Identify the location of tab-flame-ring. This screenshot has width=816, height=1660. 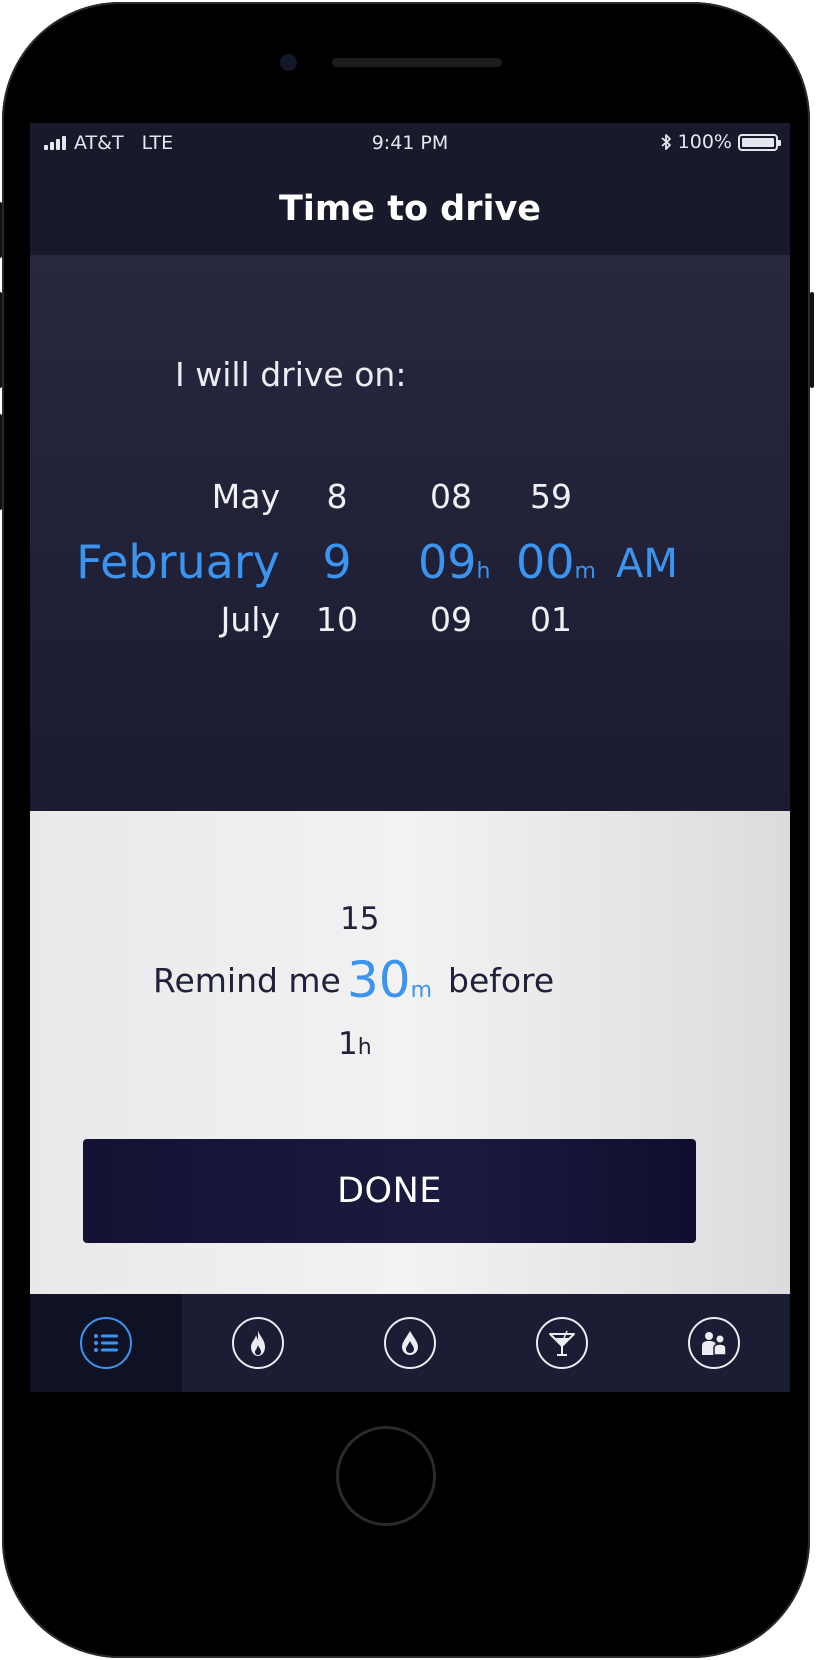
(258, 1343).